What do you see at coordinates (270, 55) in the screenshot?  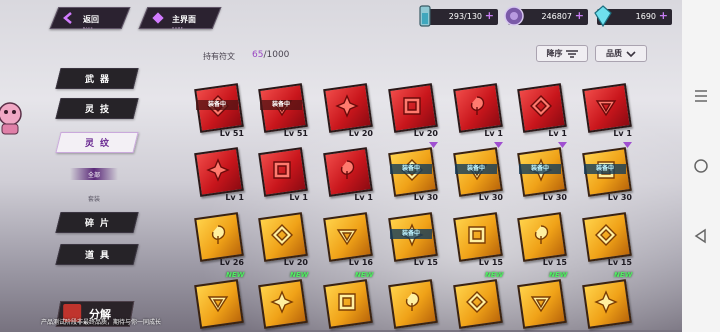 I see `owned-runes-count: 65/1000` at bounding box center [270, 55].